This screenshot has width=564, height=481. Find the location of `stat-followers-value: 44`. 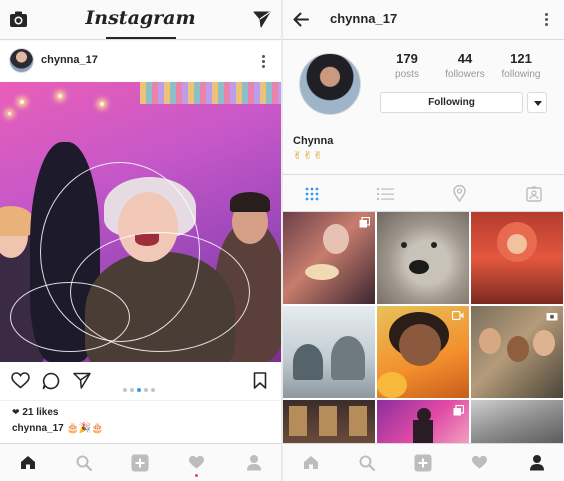

stat-followers-value: 44 is located at coordinates (465, 58).